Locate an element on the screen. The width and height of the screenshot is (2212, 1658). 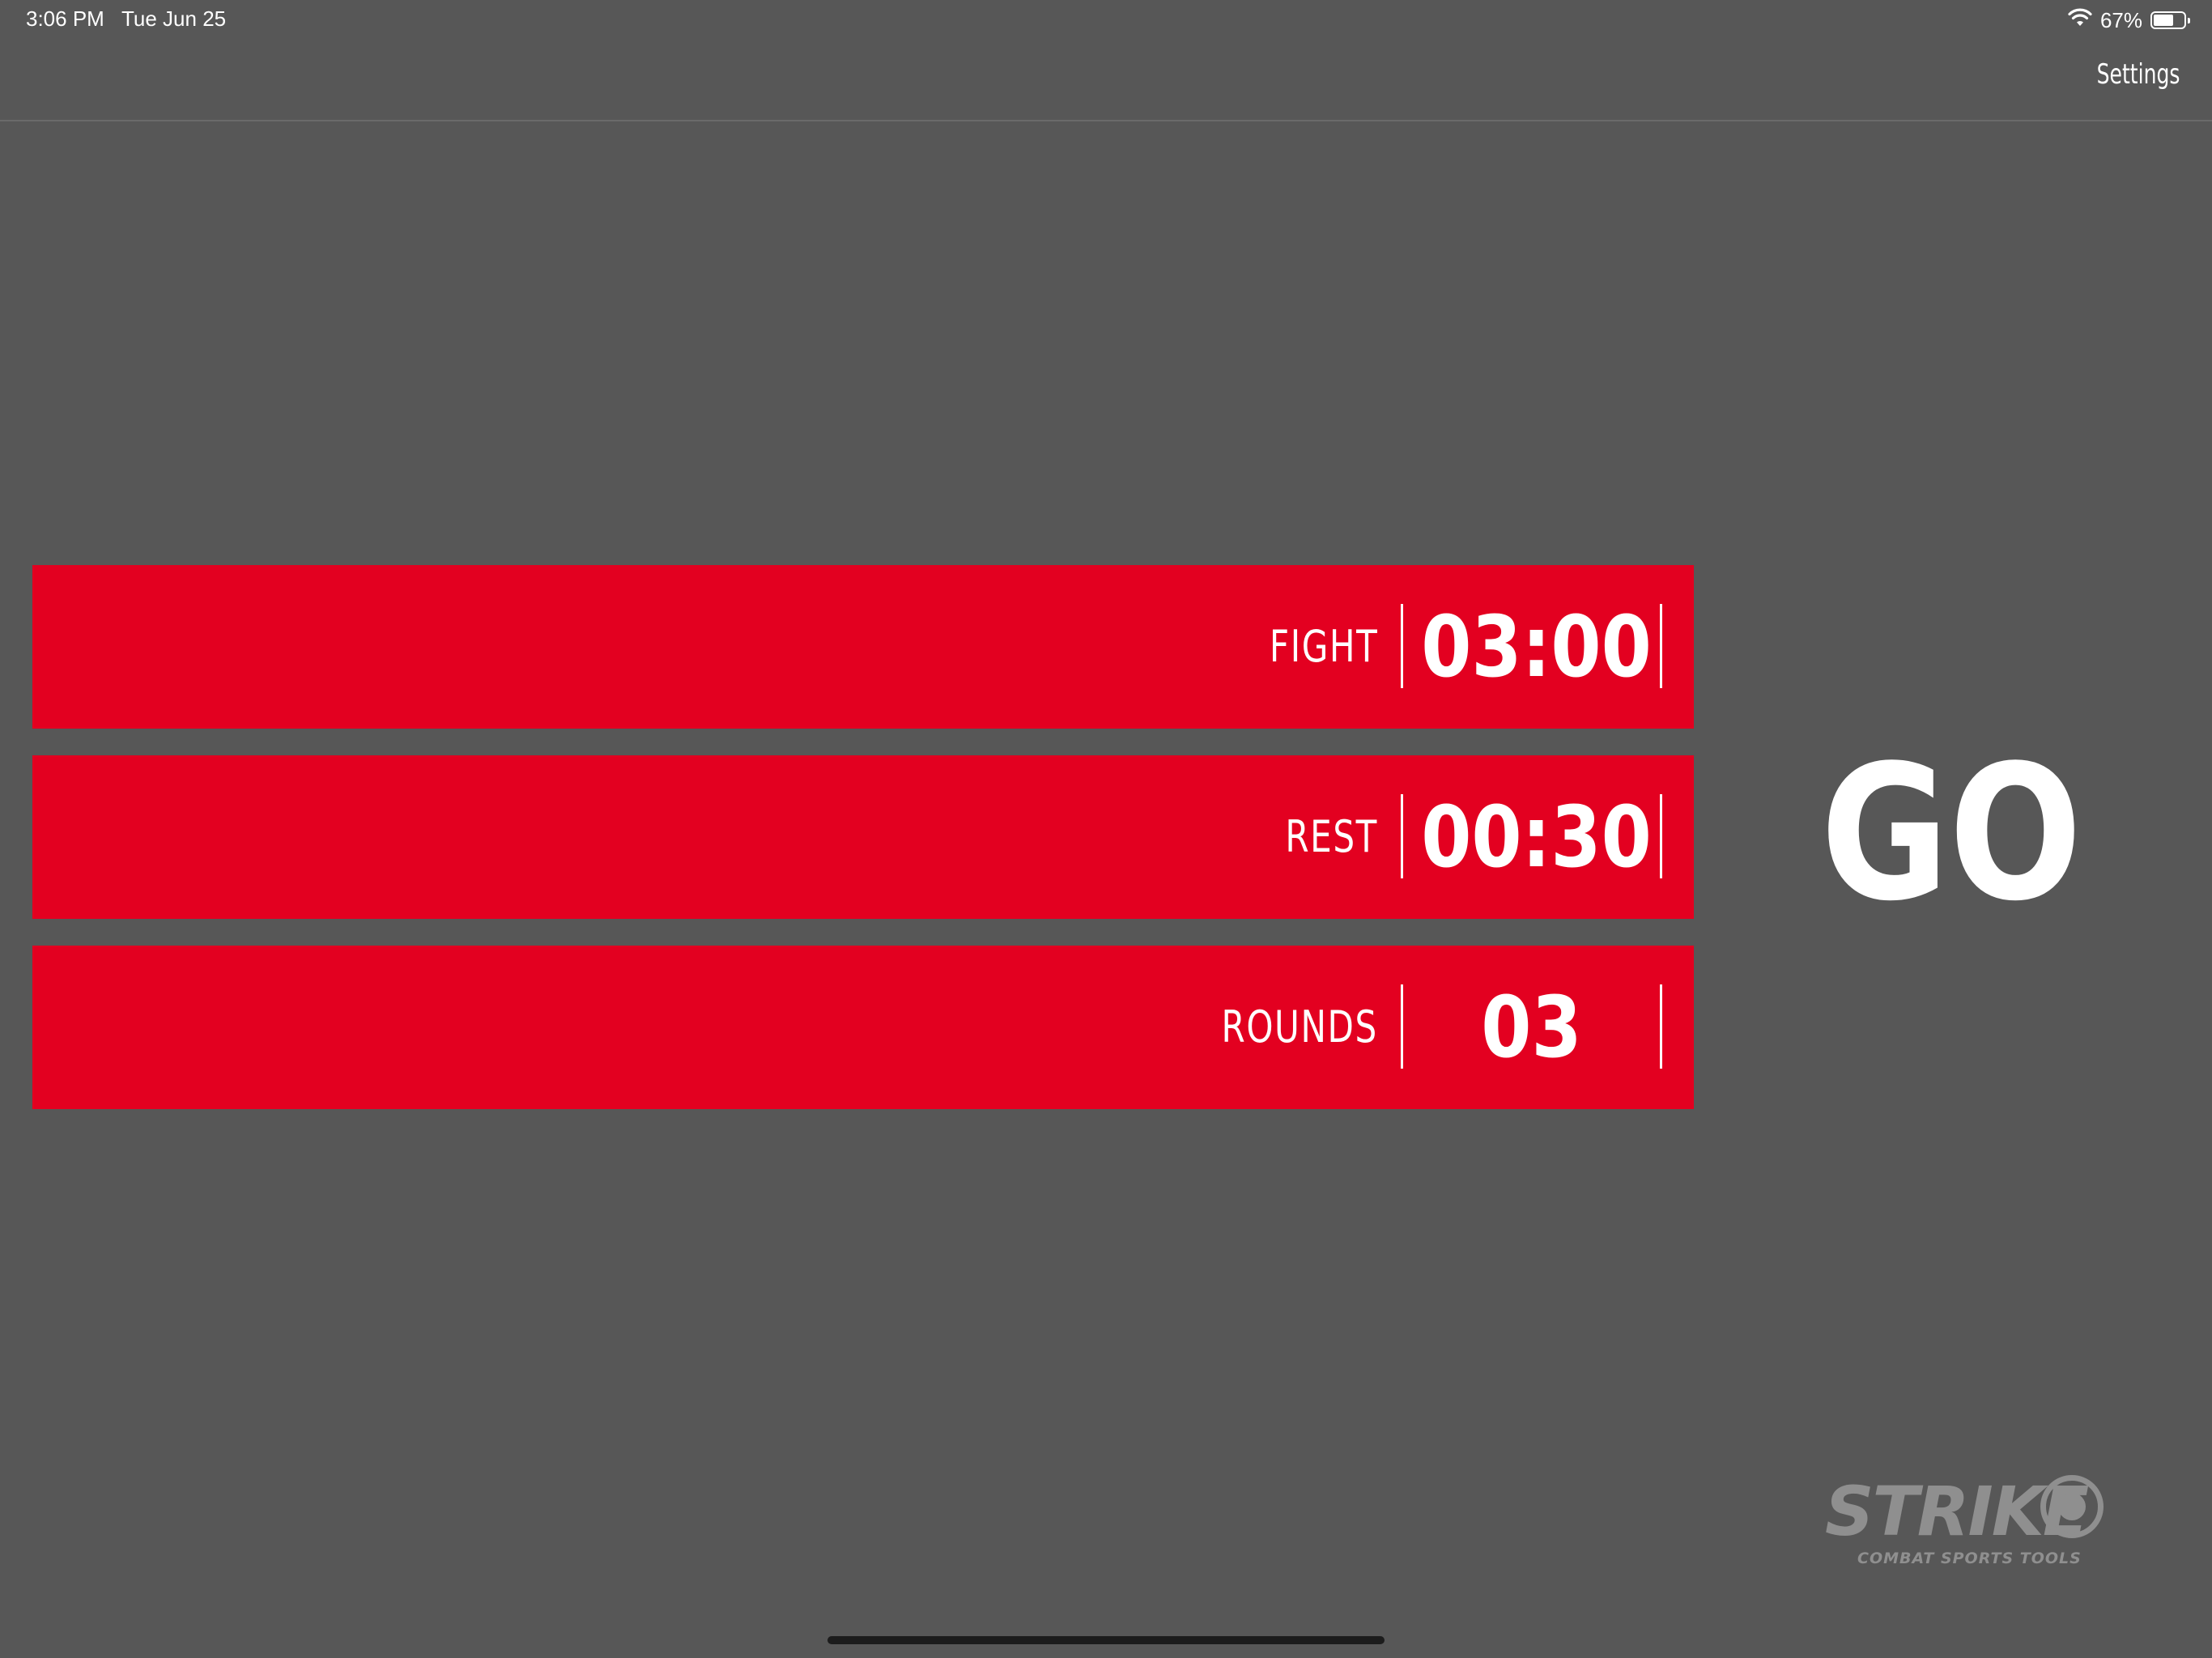
fight-duration-value: 03:00 is located at coordinates (1537, 647).